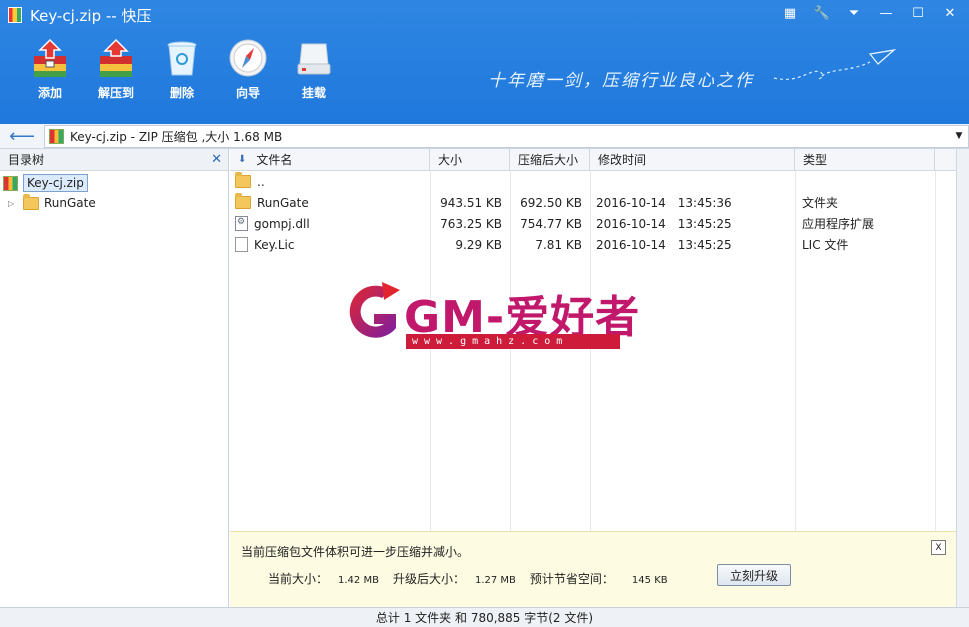 The height and width of the screenshot is (627, 969). What do you see at coordinates (274, 160) in the screenshot?
I see `column-header-name-label: 文件名` at bounding box center [274, 160].